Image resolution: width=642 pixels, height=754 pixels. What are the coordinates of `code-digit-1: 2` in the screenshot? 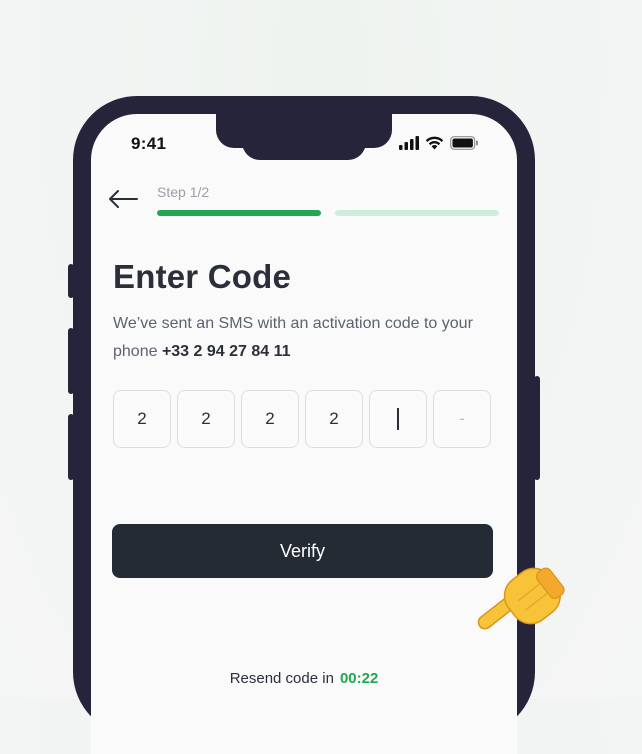 It's located at (142, 419).